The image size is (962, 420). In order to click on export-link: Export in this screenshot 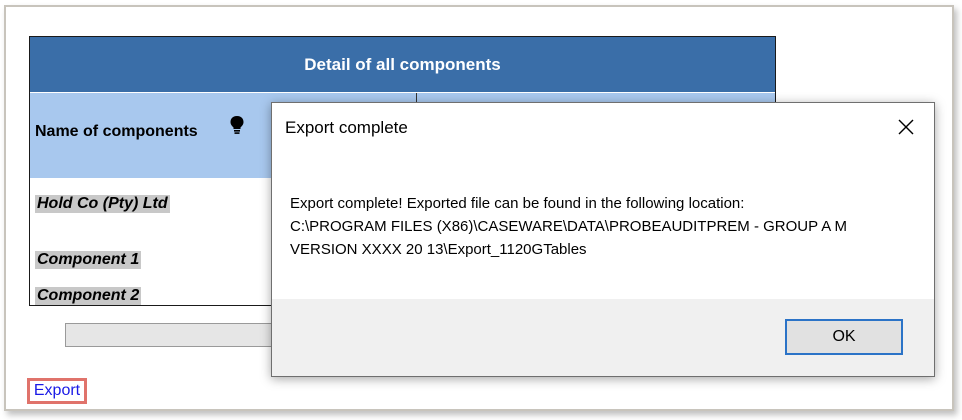, I will do `click(57, 391)`.